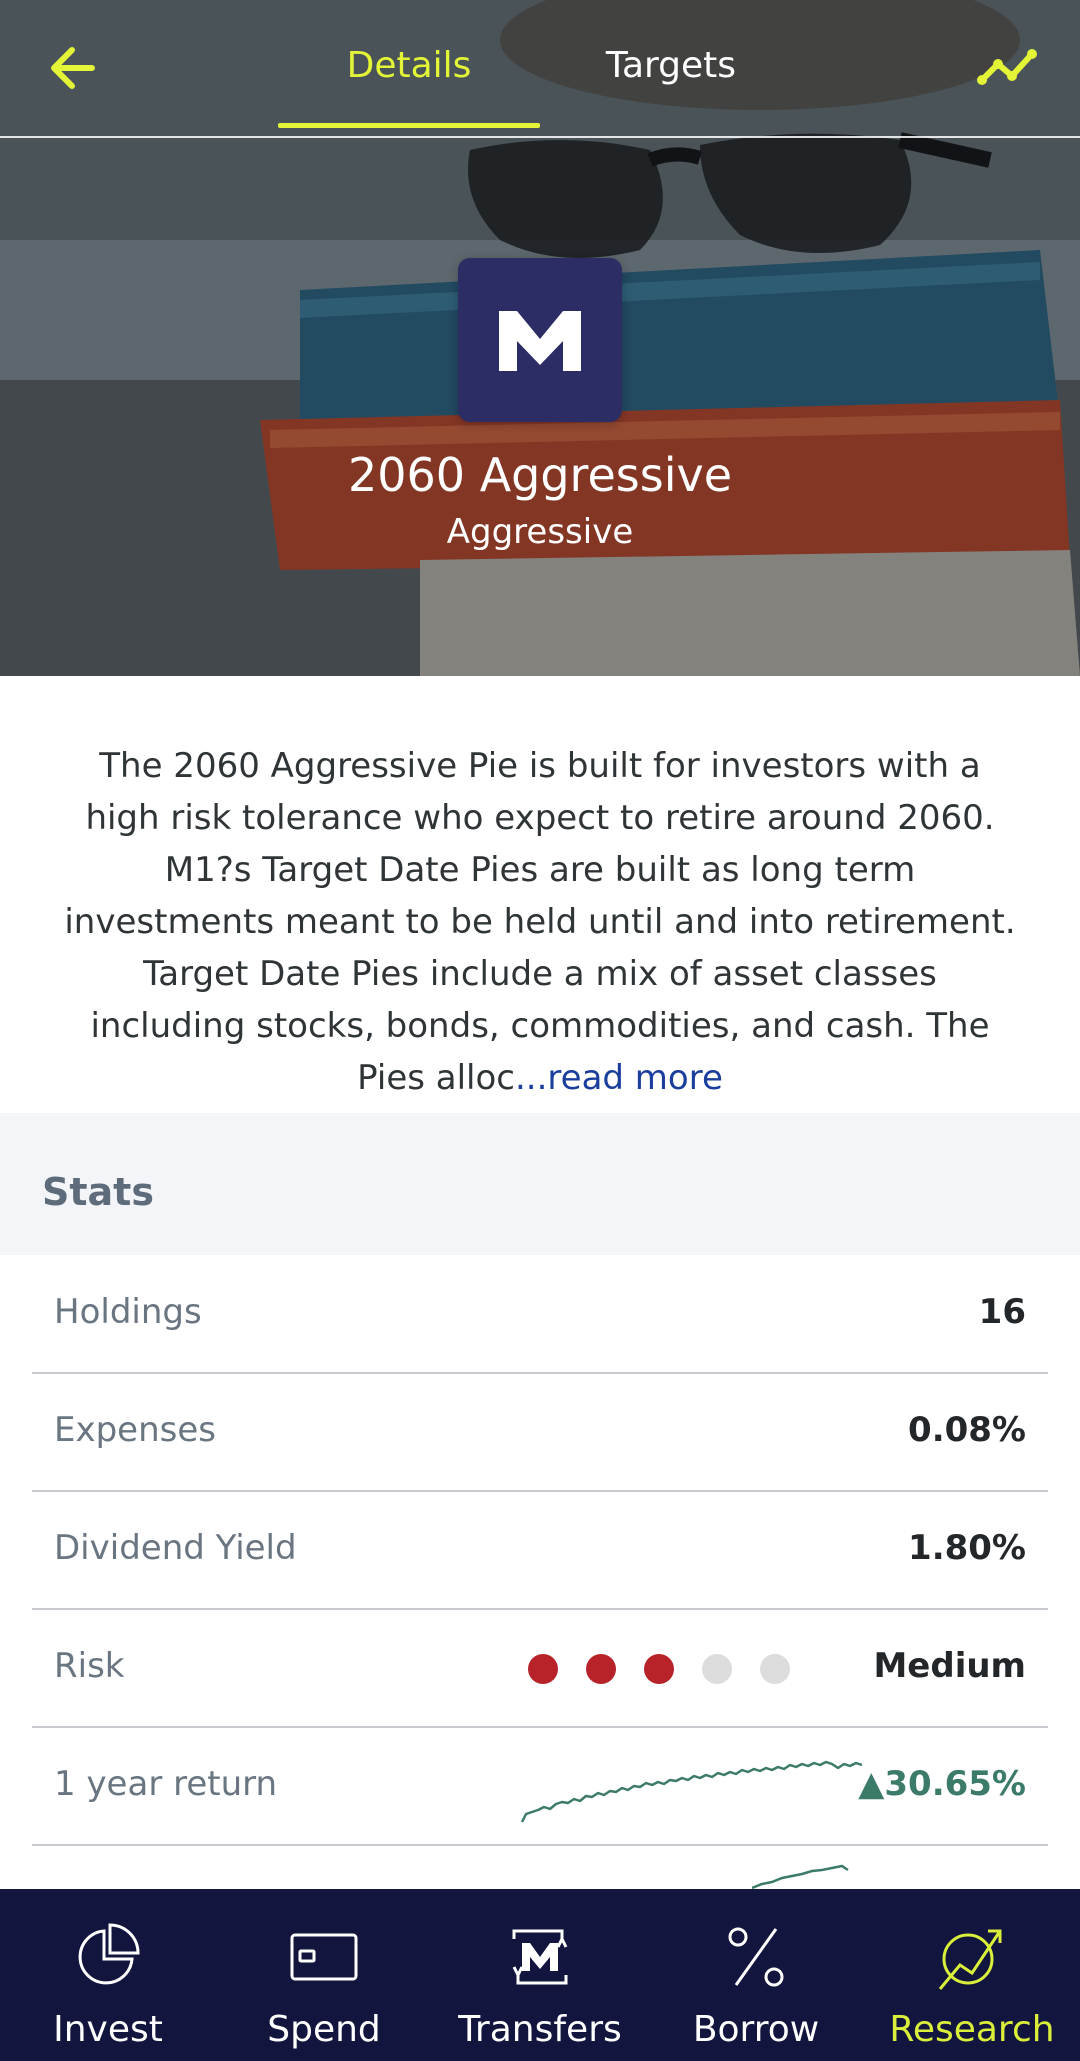  I want to click on nav-invest: Invest, so click(108, 1975).